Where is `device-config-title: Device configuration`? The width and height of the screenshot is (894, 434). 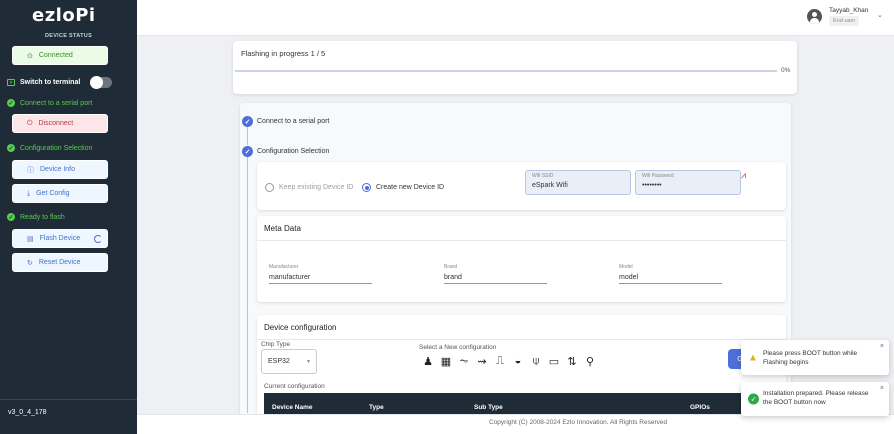 device-config-title: Device configuration is located at coordinates (300, 327).